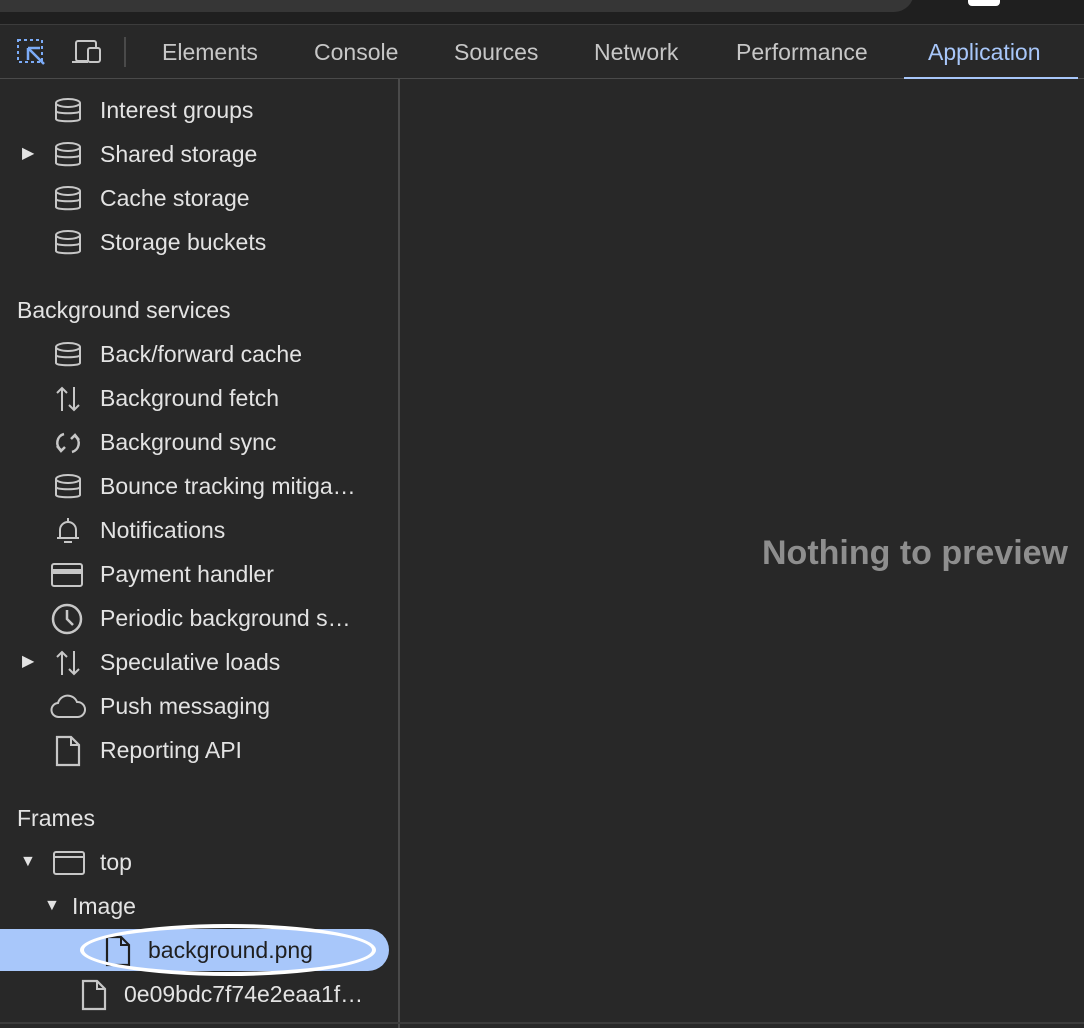  What do you see at coordinates (228, 950) in the screenshot?
I see `annotation-circle` at bounding box center [228, 950].